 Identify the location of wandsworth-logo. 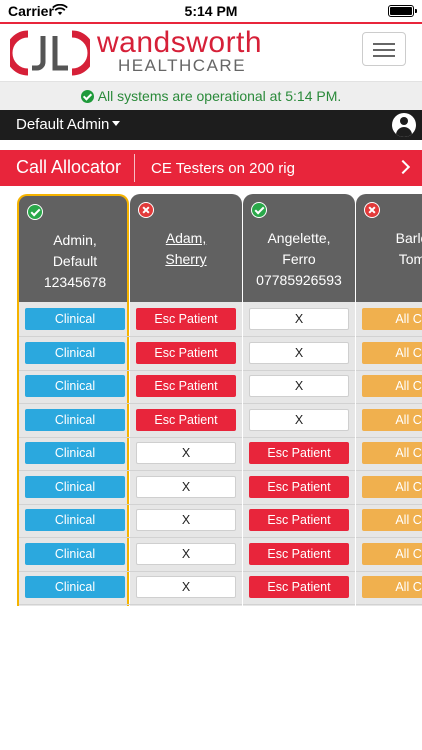
(50, 53).